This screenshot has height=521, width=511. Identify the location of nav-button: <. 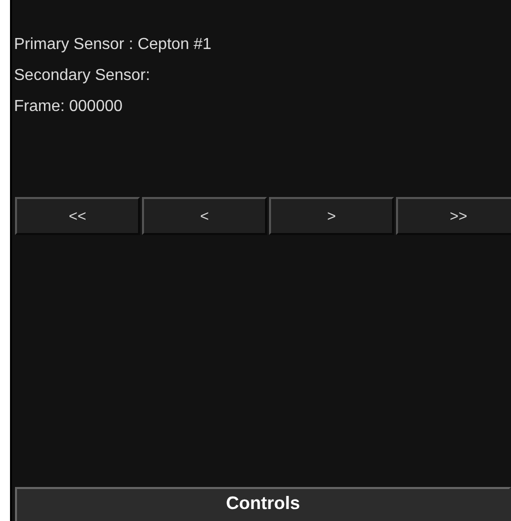
(204, 216).